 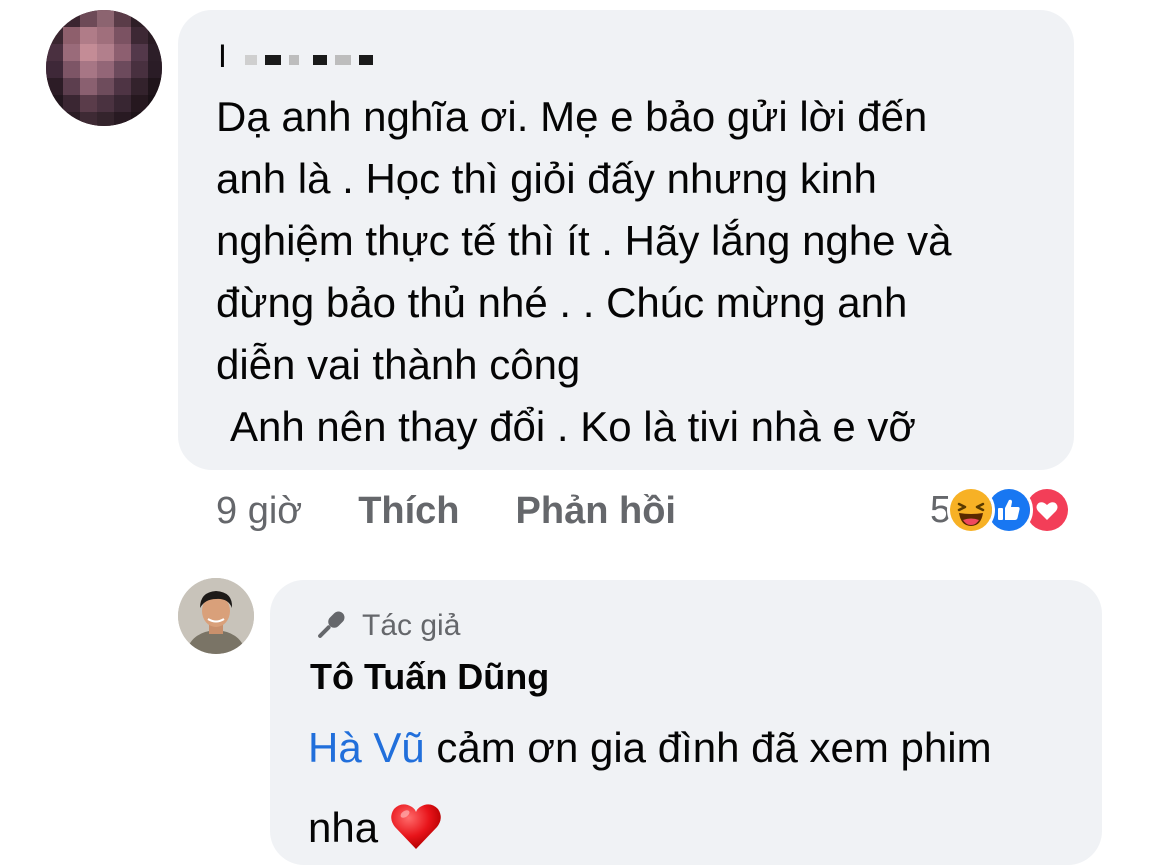 I want to click on reply-author-name: Tô Tuấn Dũng, so click(x=429, y=677).